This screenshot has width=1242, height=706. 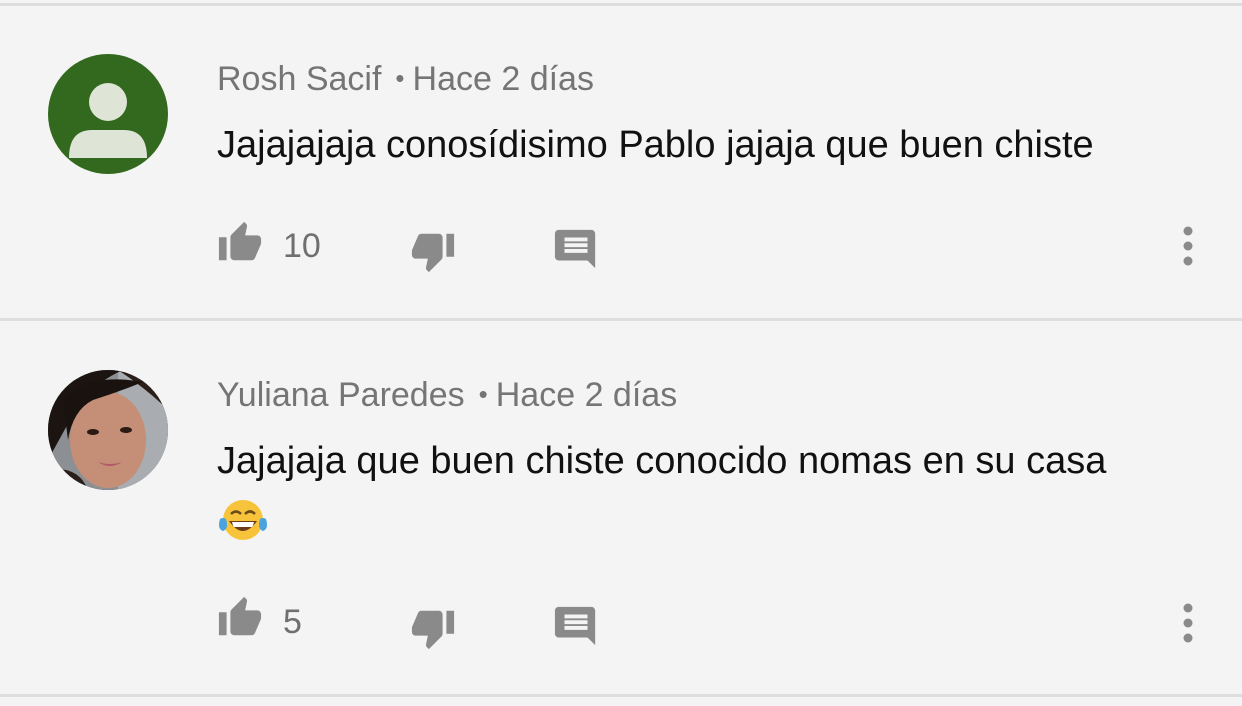 I want to click on user-photo-avatar-icon, so click(x=108, y=430).